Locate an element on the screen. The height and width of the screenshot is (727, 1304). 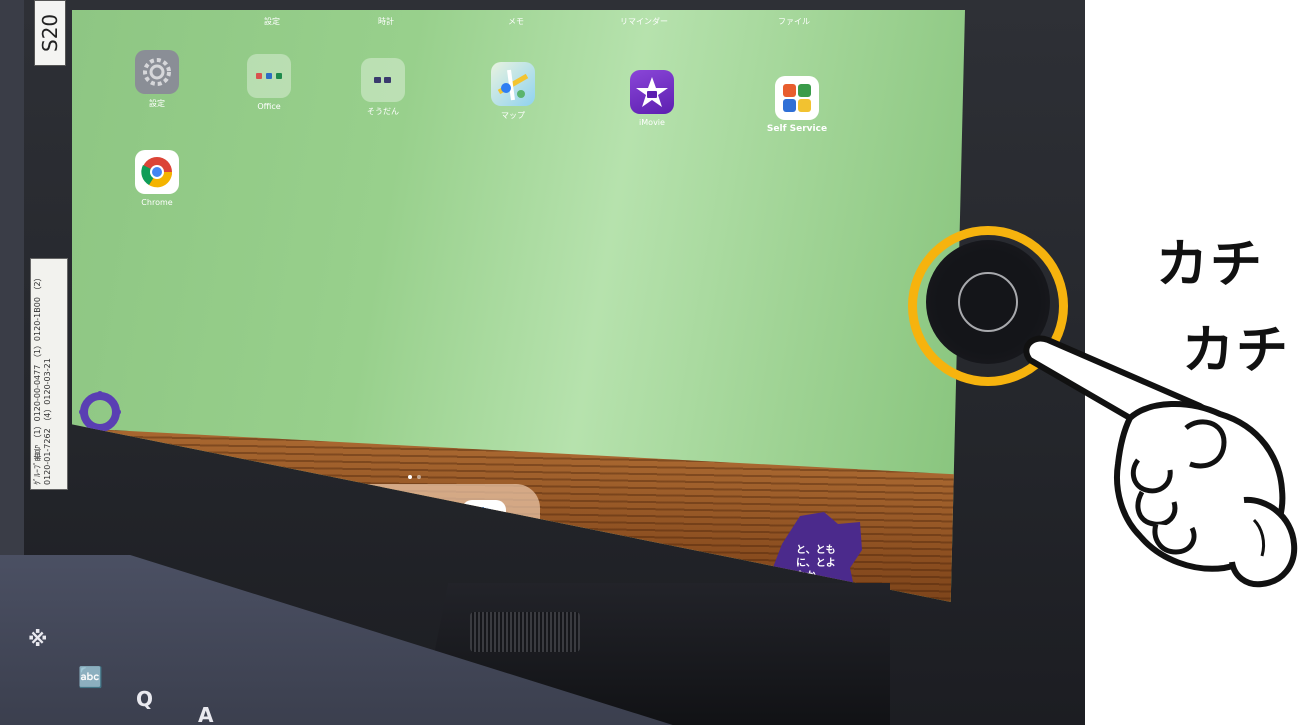
app-label: Self Service is located at coordinates (797, 129).